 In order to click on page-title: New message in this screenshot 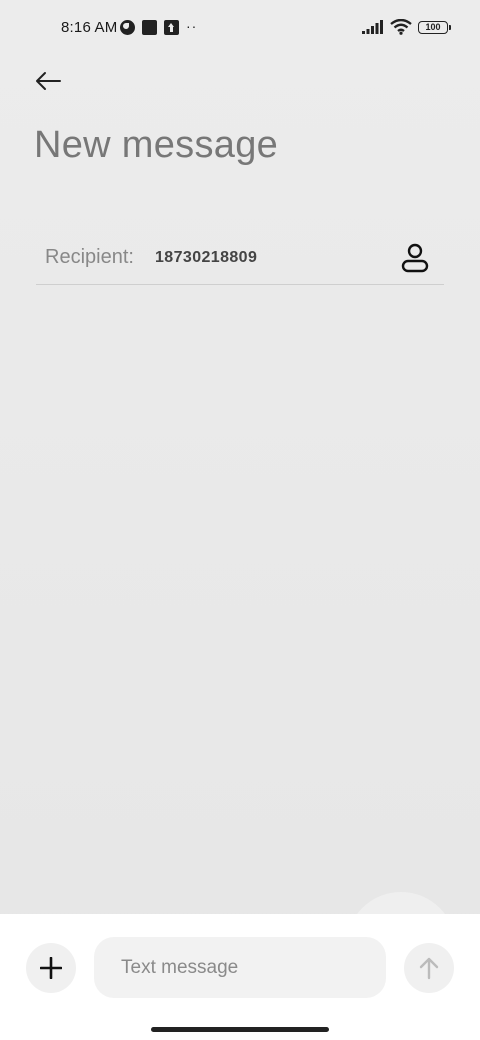, I will do `click(156, 145)`.